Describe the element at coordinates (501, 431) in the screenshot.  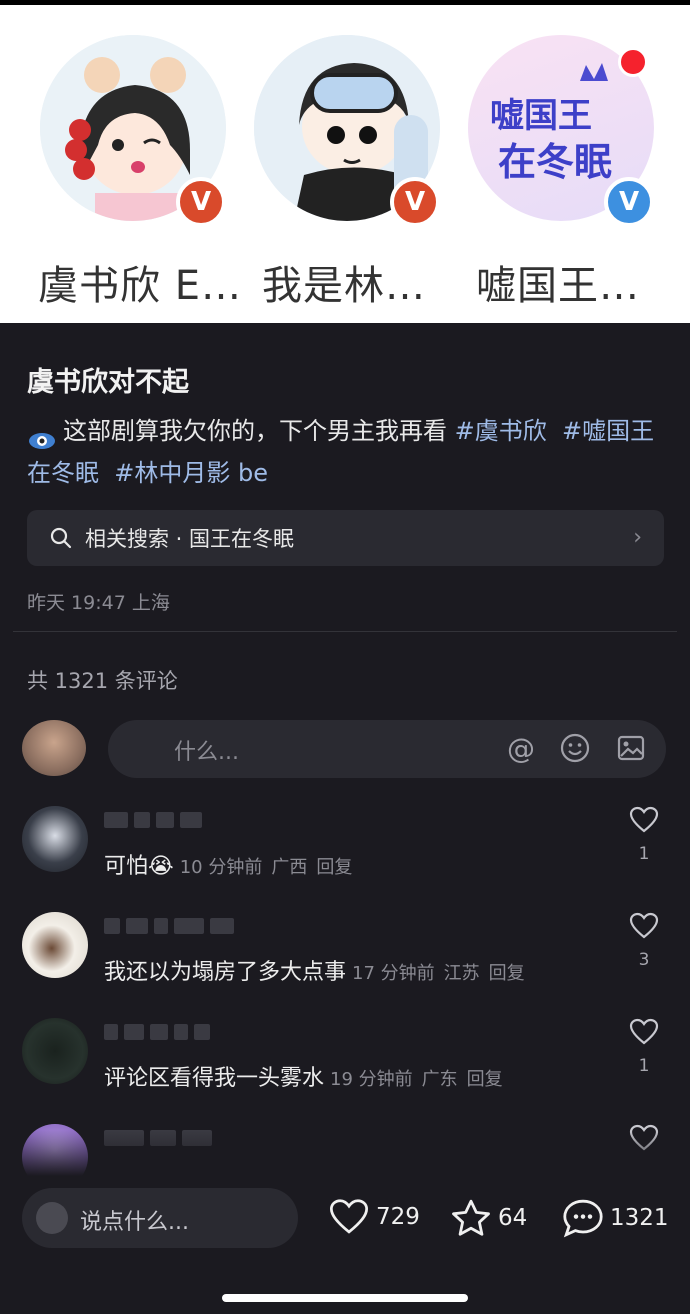
I see `hashtag-link: #虞书欣` at that location.